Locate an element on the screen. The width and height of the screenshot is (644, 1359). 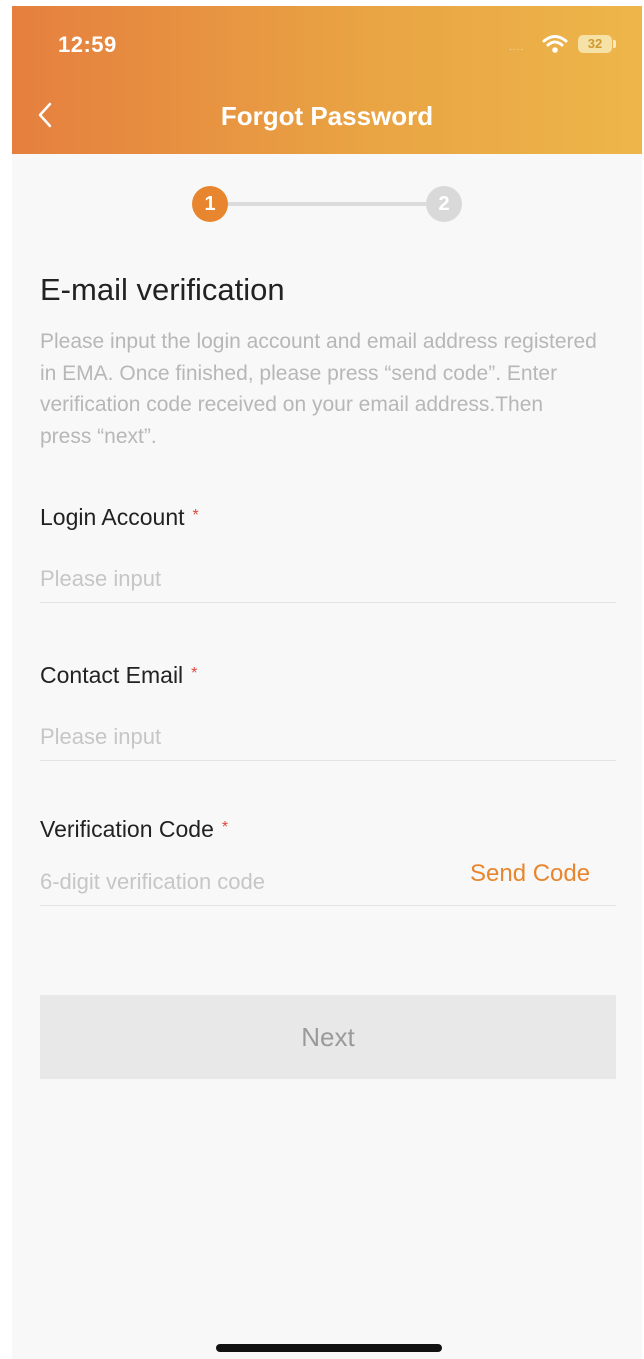
login-account-underline is located at coordinates (328, 602).